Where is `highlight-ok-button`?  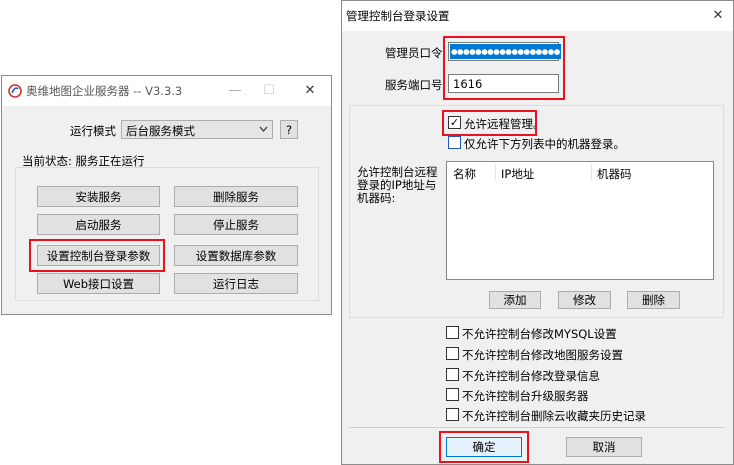 highlight-ok-button is located at coordinates (484, 447).